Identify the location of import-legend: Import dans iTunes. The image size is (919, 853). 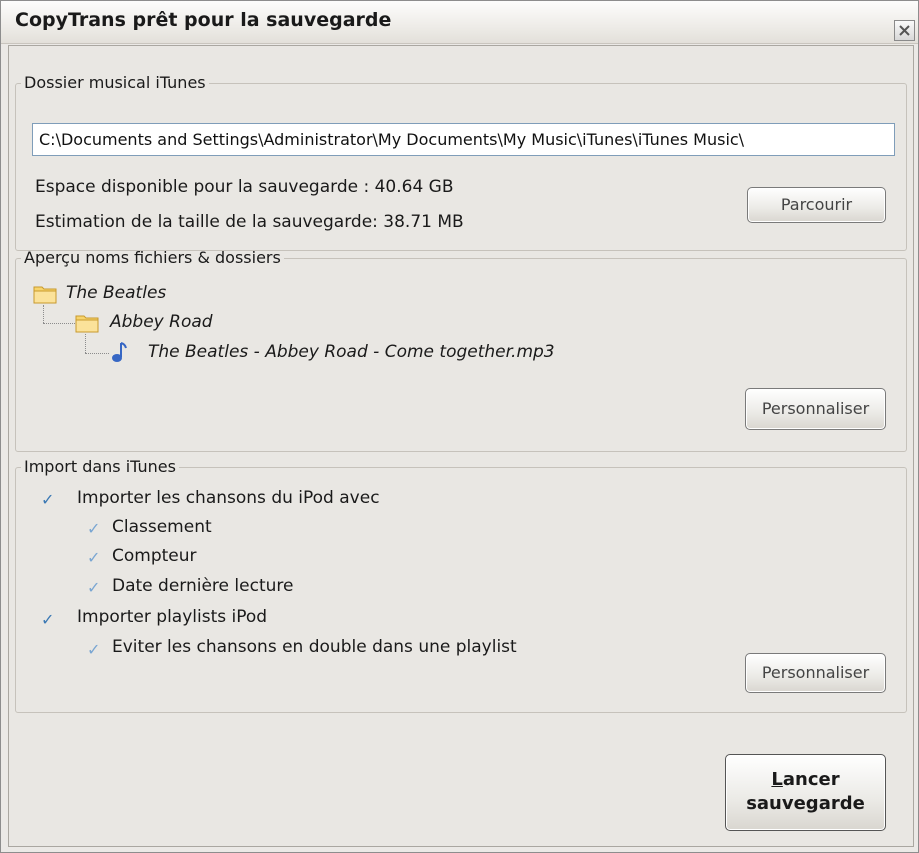
(100, 466).